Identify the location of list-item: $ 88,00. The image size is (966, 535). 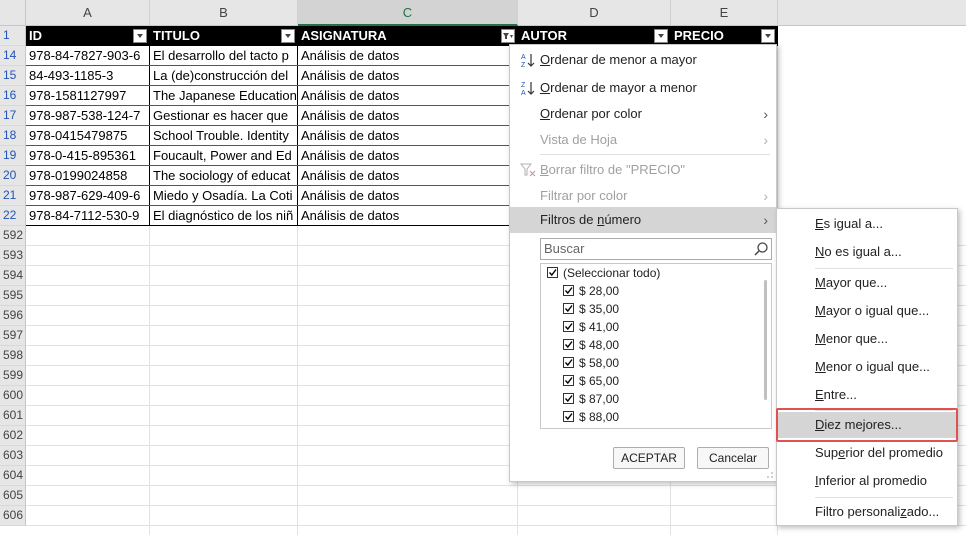
(591, 417).